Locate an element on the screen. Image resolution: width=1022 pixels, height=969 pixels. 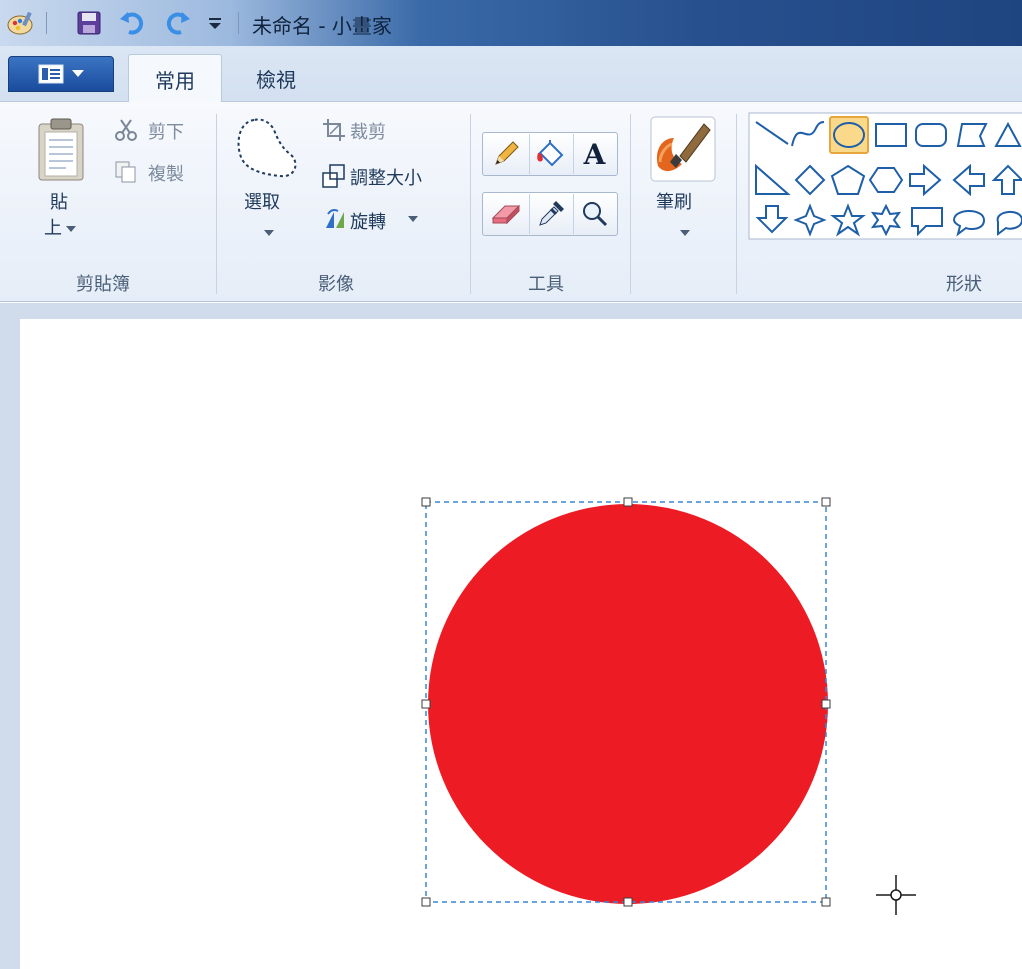
brush-icon is located at coordinates (683, 149).